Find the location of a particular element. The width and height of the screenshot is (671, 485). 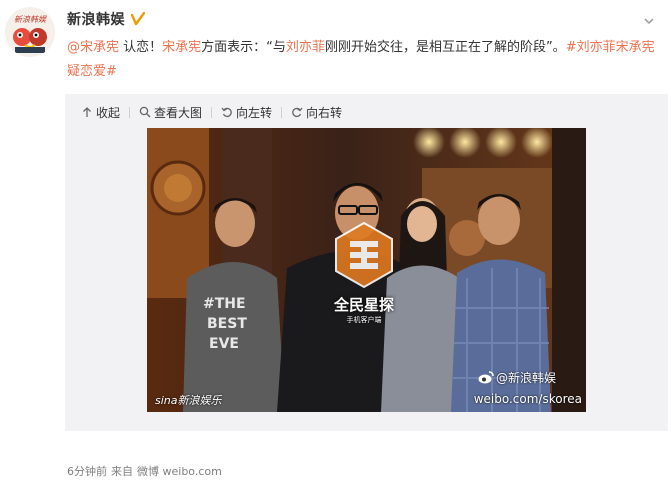

post-text-segment: 刚刚开始交往，是相互正在了解的阶段”。 is located at coordinates (445, 47).